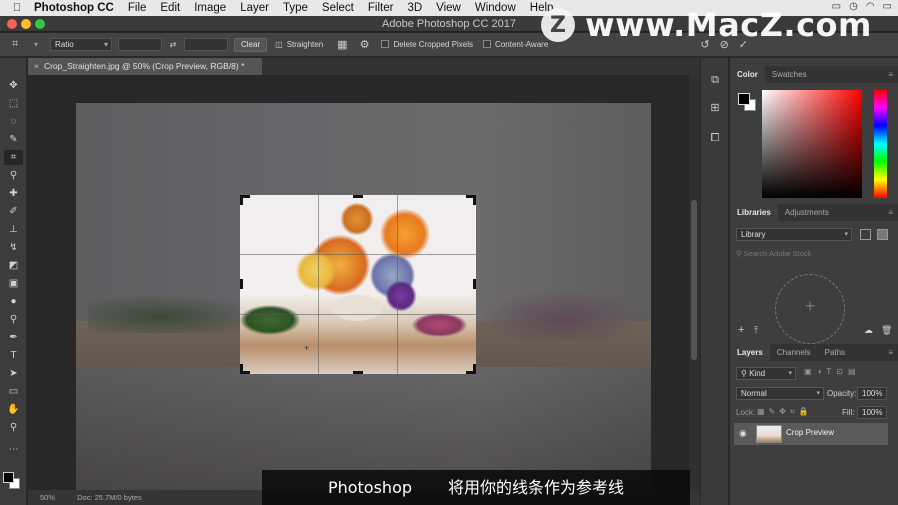 This screenshot has width=898, height=505. I want to click on width-field, so click(140, 44).